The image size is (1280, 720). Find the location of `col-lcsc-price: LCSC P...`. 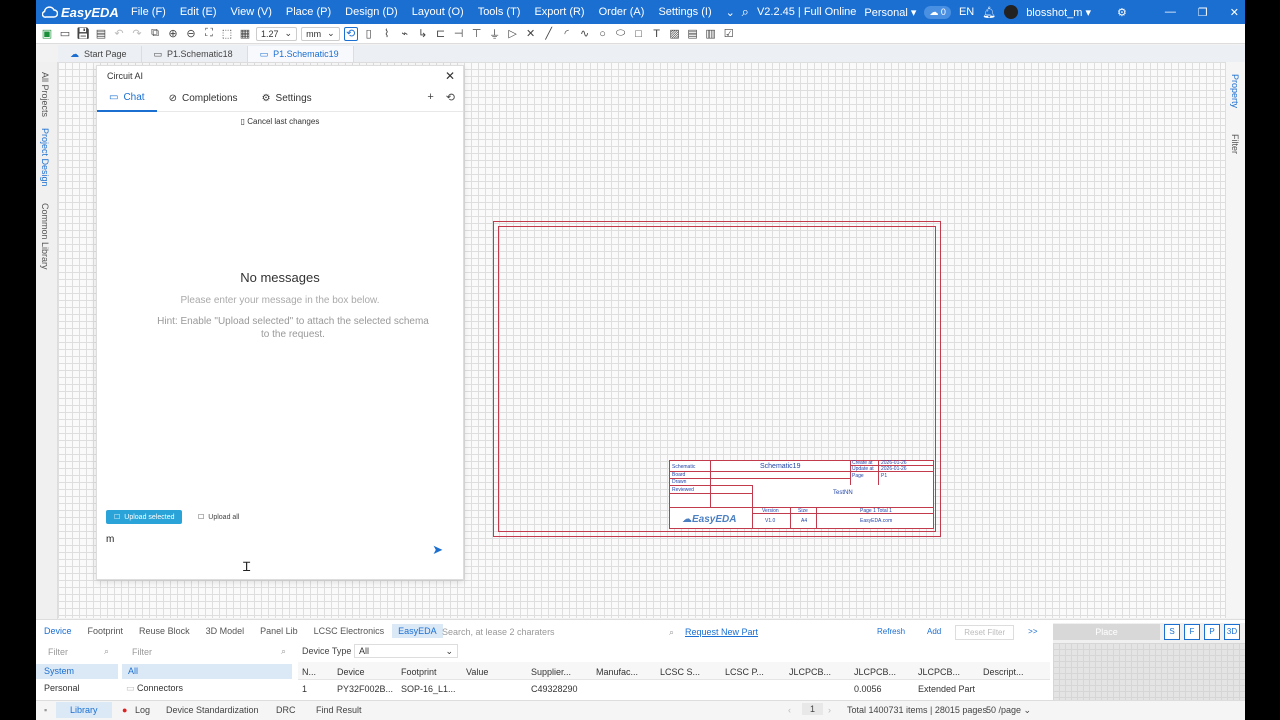

col-lcsc-price: LCSC P... is located at coordinates (744, 672).